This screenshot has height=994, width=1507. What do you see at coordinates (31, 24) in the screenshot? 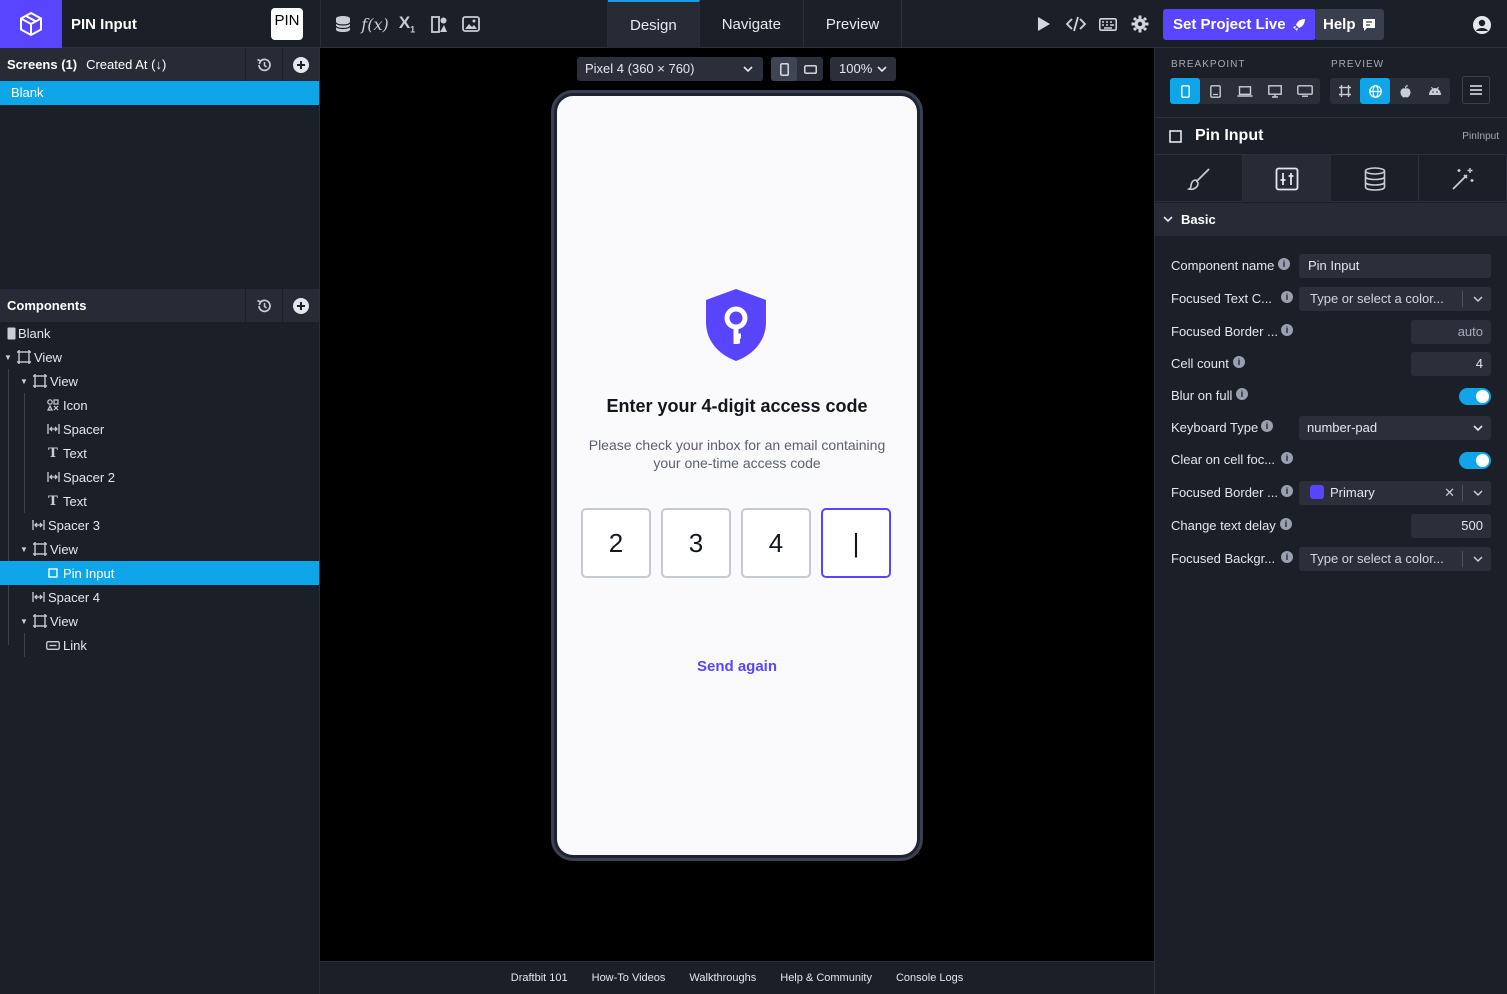
I see `draftbit-logo` at bounding box center [31, 24].